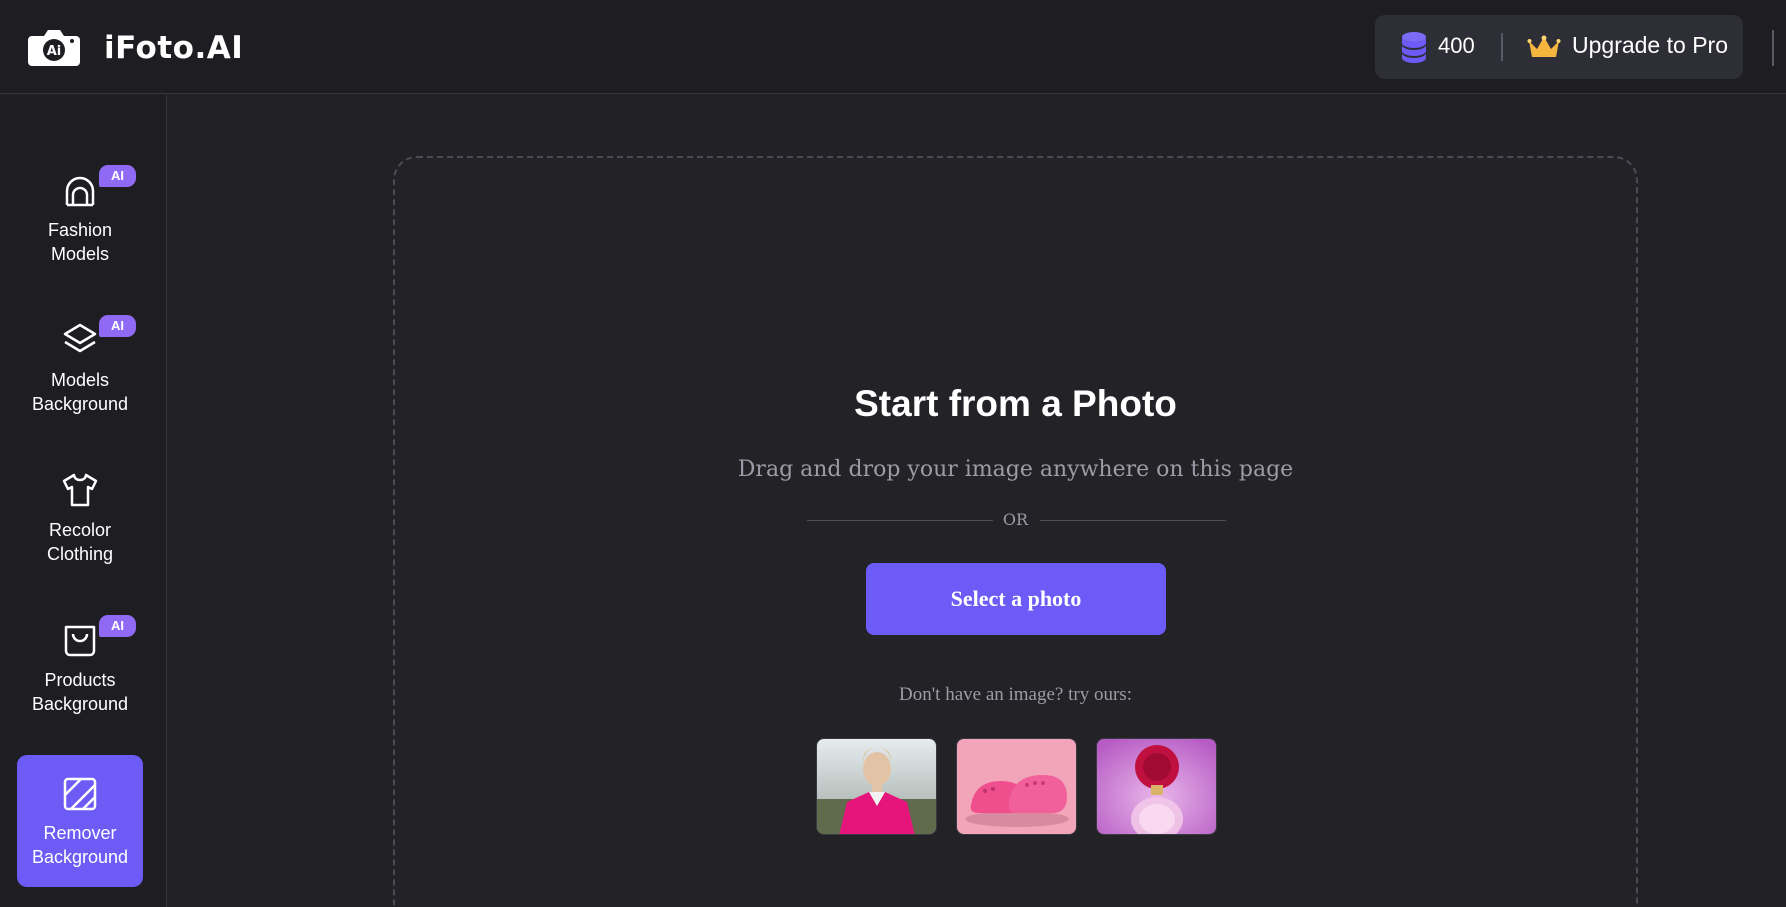 The width and height of the screenshot is (1786, 907). Describe the element at coordinates (1544, 46) in the screenshot. I see `crown-icon` at that location.